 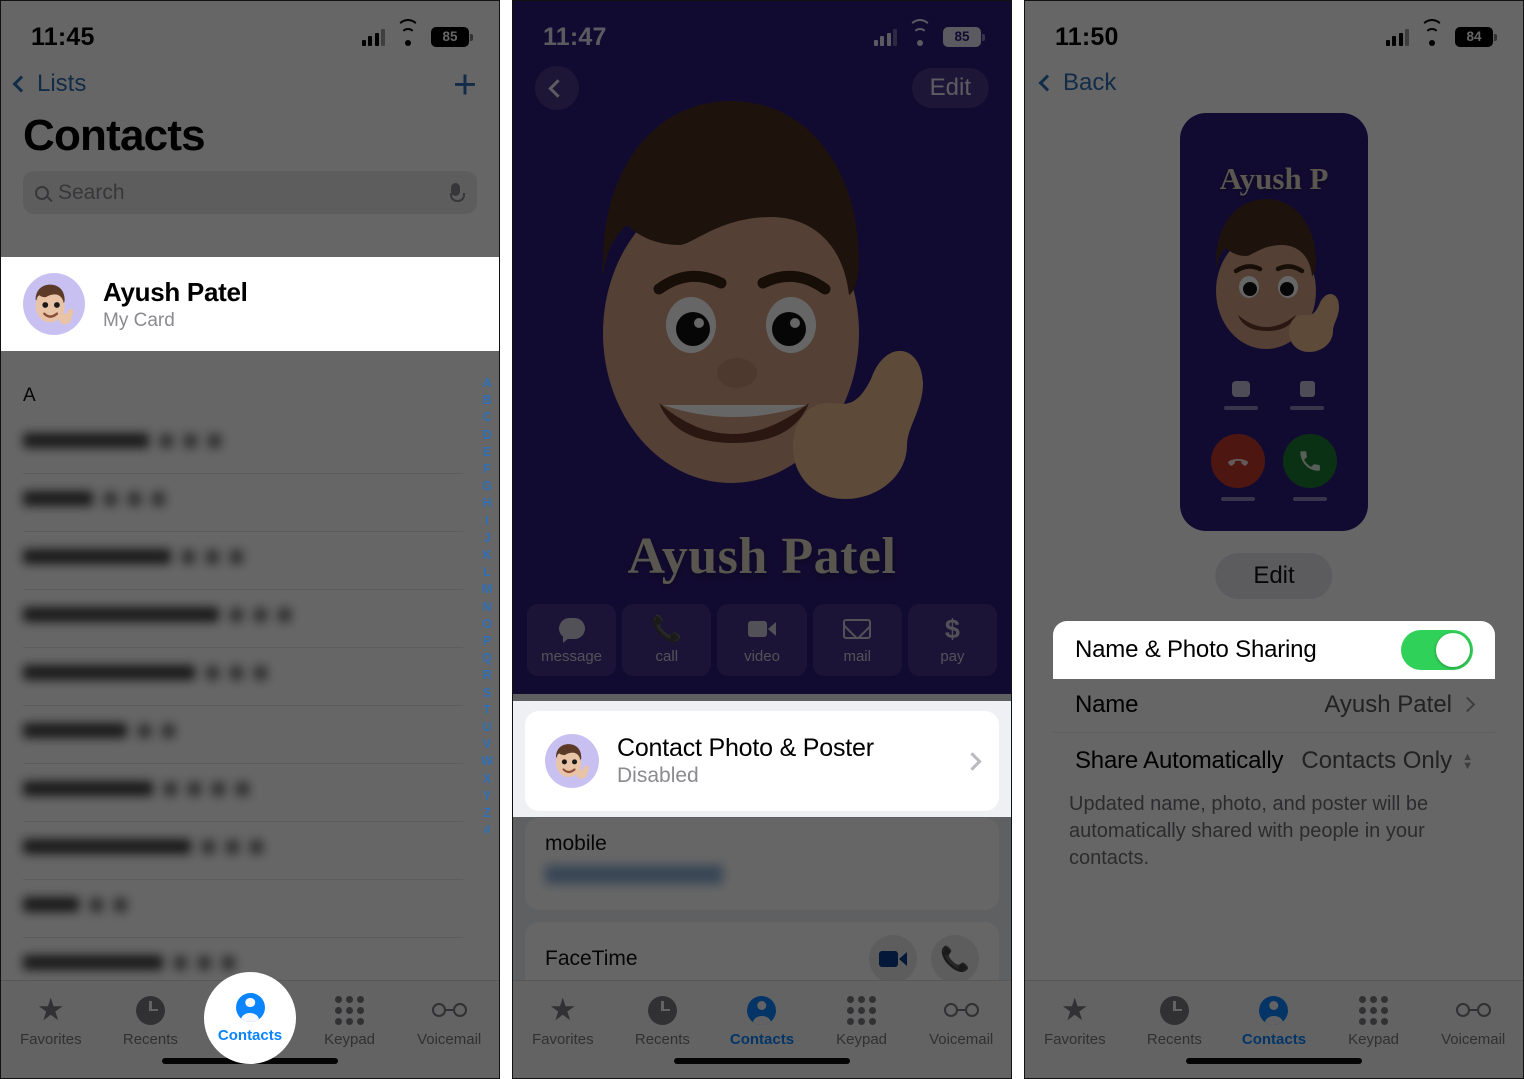 What do you see at coordinates (857, 640) in the screenshot?
I see `action-mail-button: mail` at bounding box center [857, 640].